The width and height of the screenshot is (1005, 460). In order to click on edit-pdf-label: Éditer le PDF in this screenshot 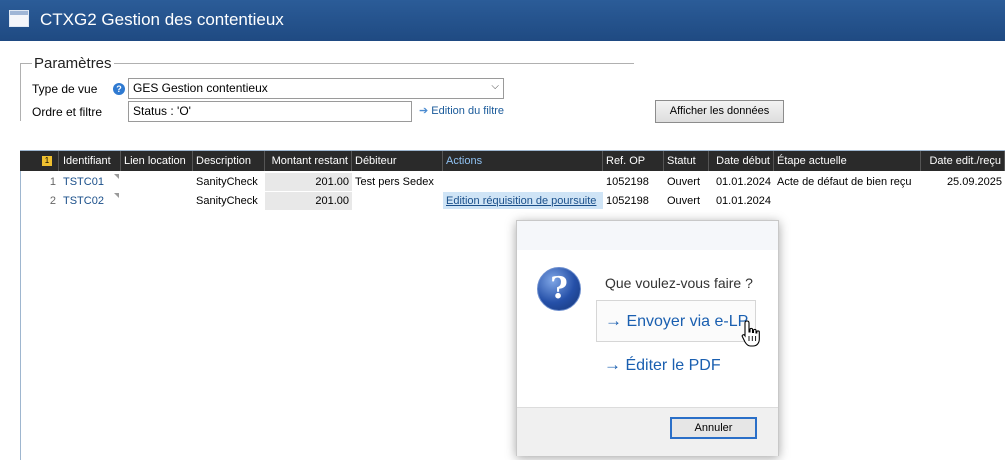, I will do `click(673, 365)`.